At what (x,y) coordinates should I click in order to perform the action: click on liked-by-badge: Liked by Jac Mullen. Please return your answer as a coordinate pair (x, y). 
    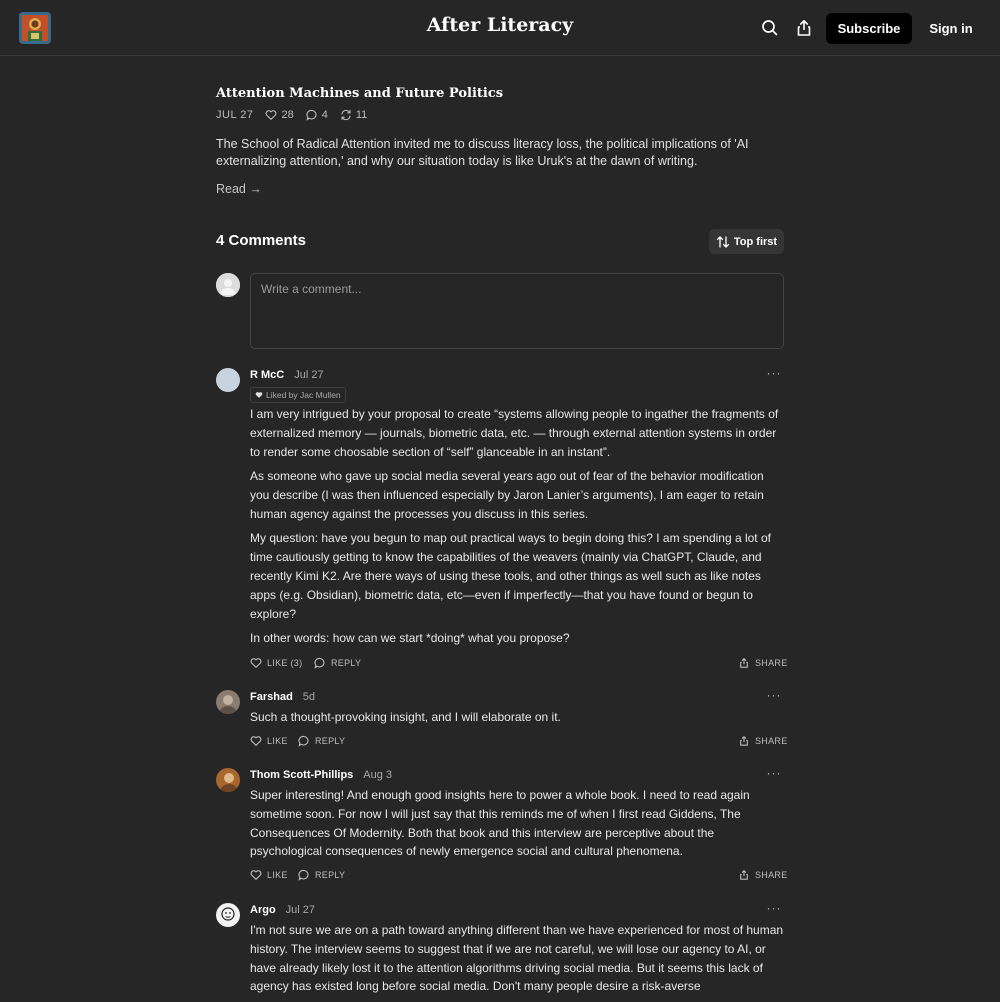
    Looking at the image, I should click on (298, 395).